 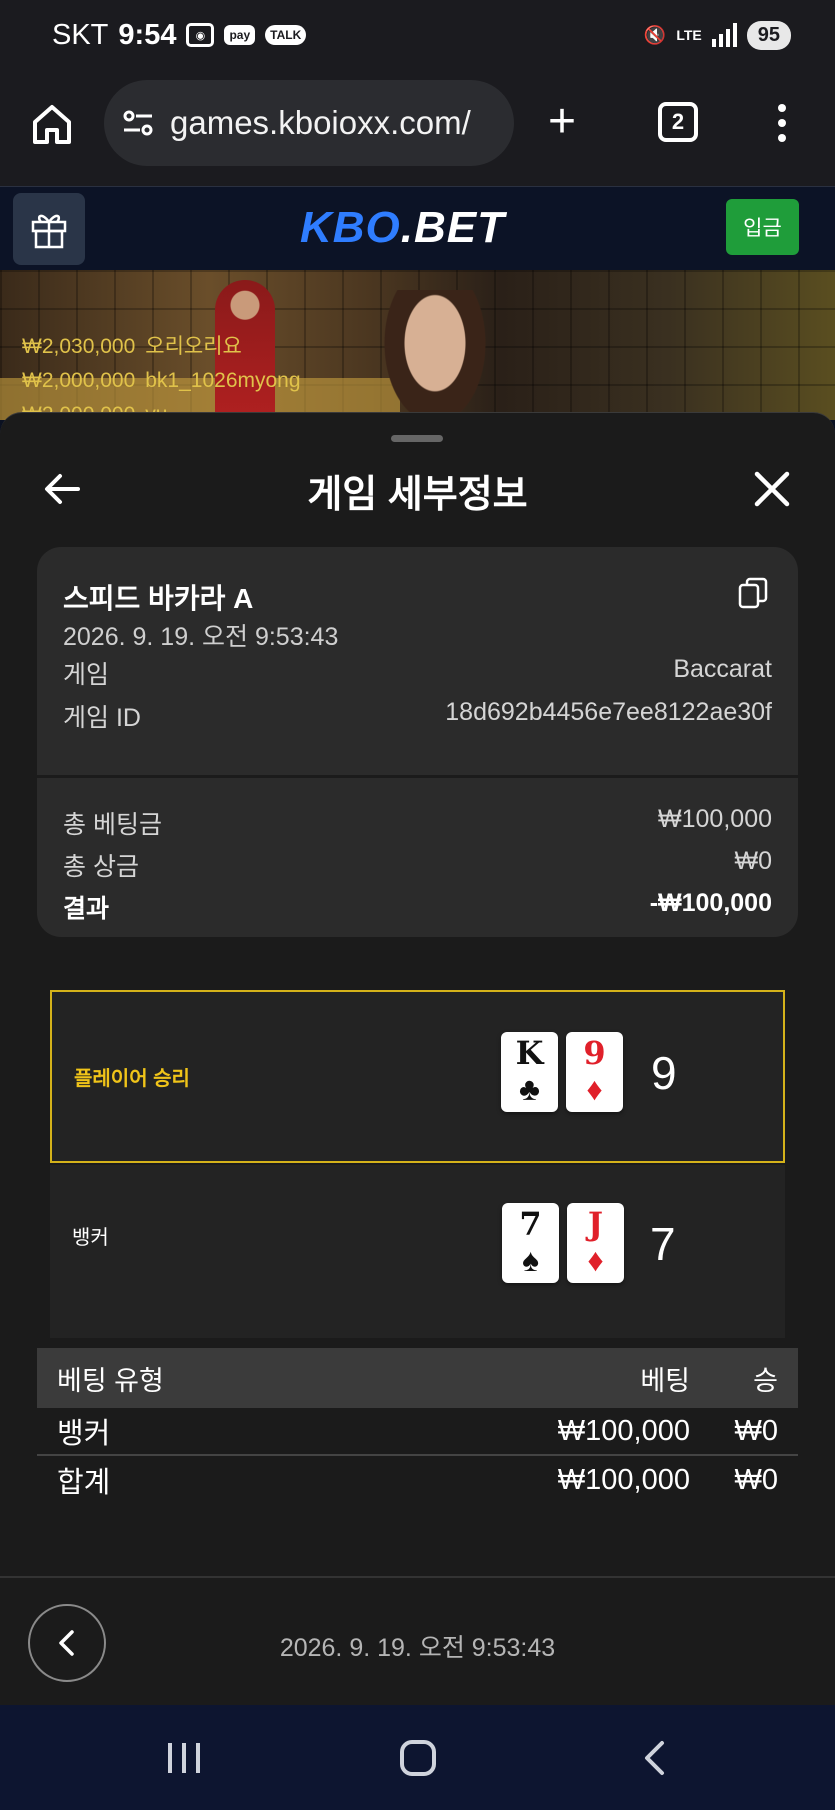 I want to click on status-bar: SKT 9:54 ◉ pay TALK 🔇 LTE 95, so click(x=417, y=35).